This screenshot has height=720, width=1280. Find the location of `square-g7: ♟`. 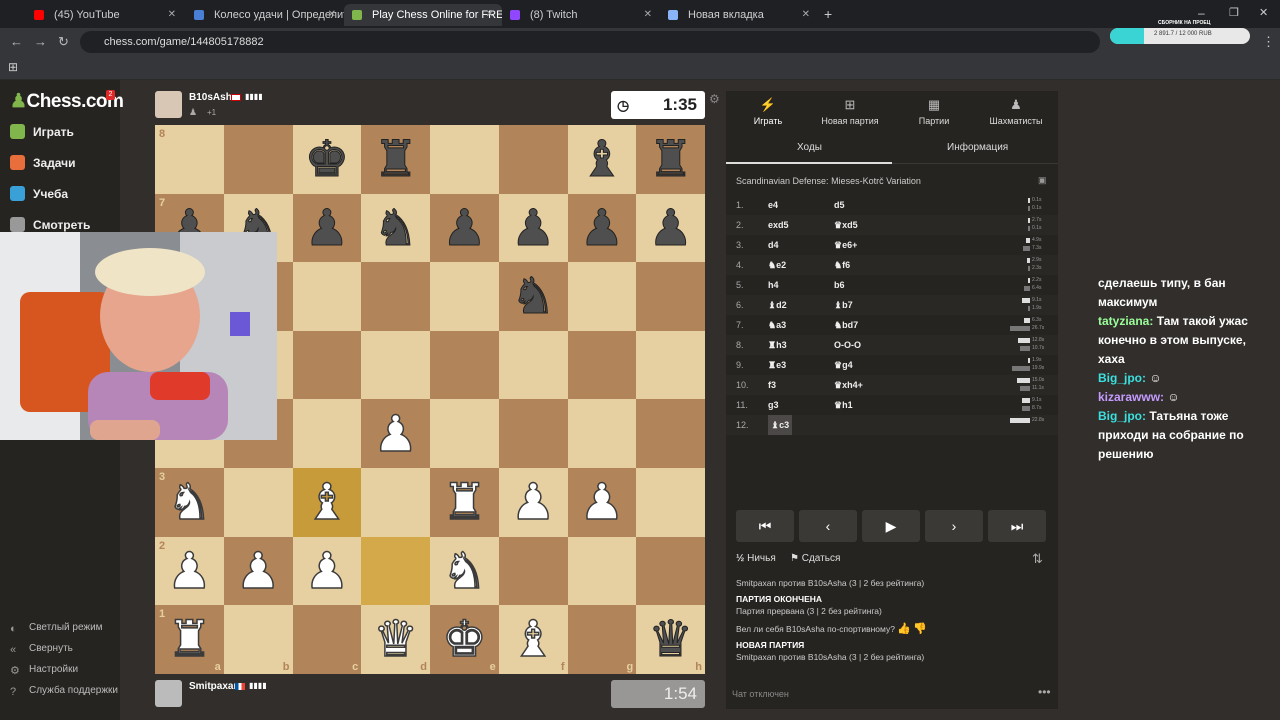

square-g7: ♟ is located at coordinates (602, 228).